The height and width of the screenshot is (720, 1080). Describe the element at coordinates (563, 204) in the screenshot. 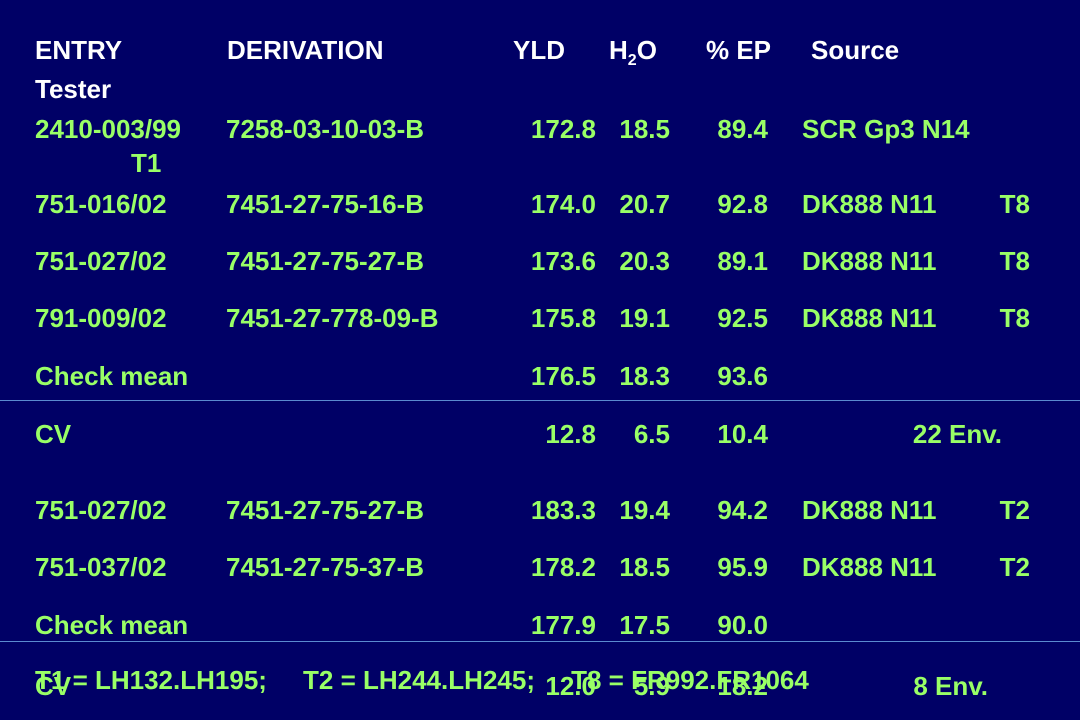

I see `row-1-yld: 174.0` at that location.